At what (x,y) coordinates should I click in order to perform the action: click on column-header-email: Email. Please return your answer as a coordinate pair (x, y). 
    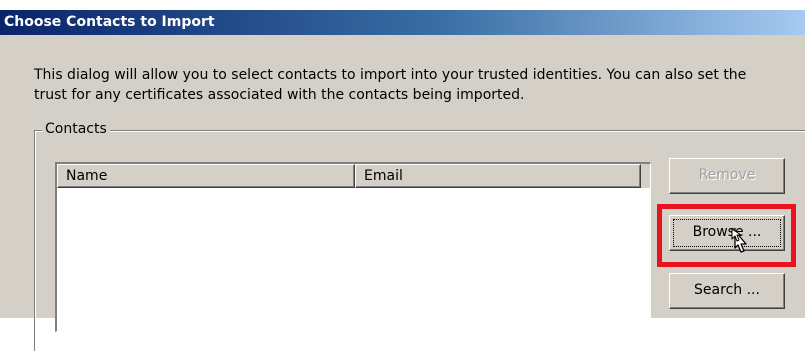
    Looking at the image, I should click on (498, 176).